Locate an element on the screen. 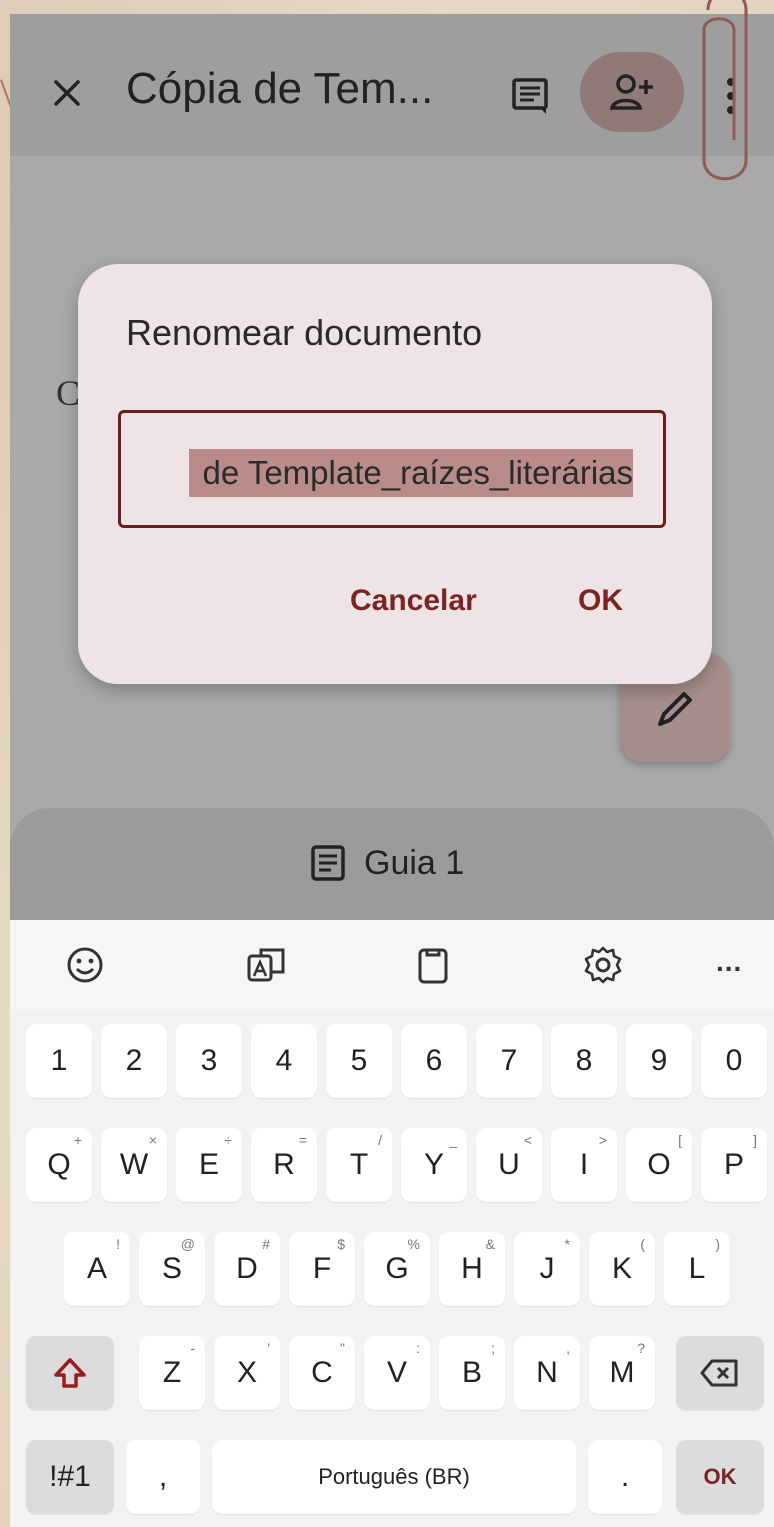  translate-icon is located at coordinates (266, 965).